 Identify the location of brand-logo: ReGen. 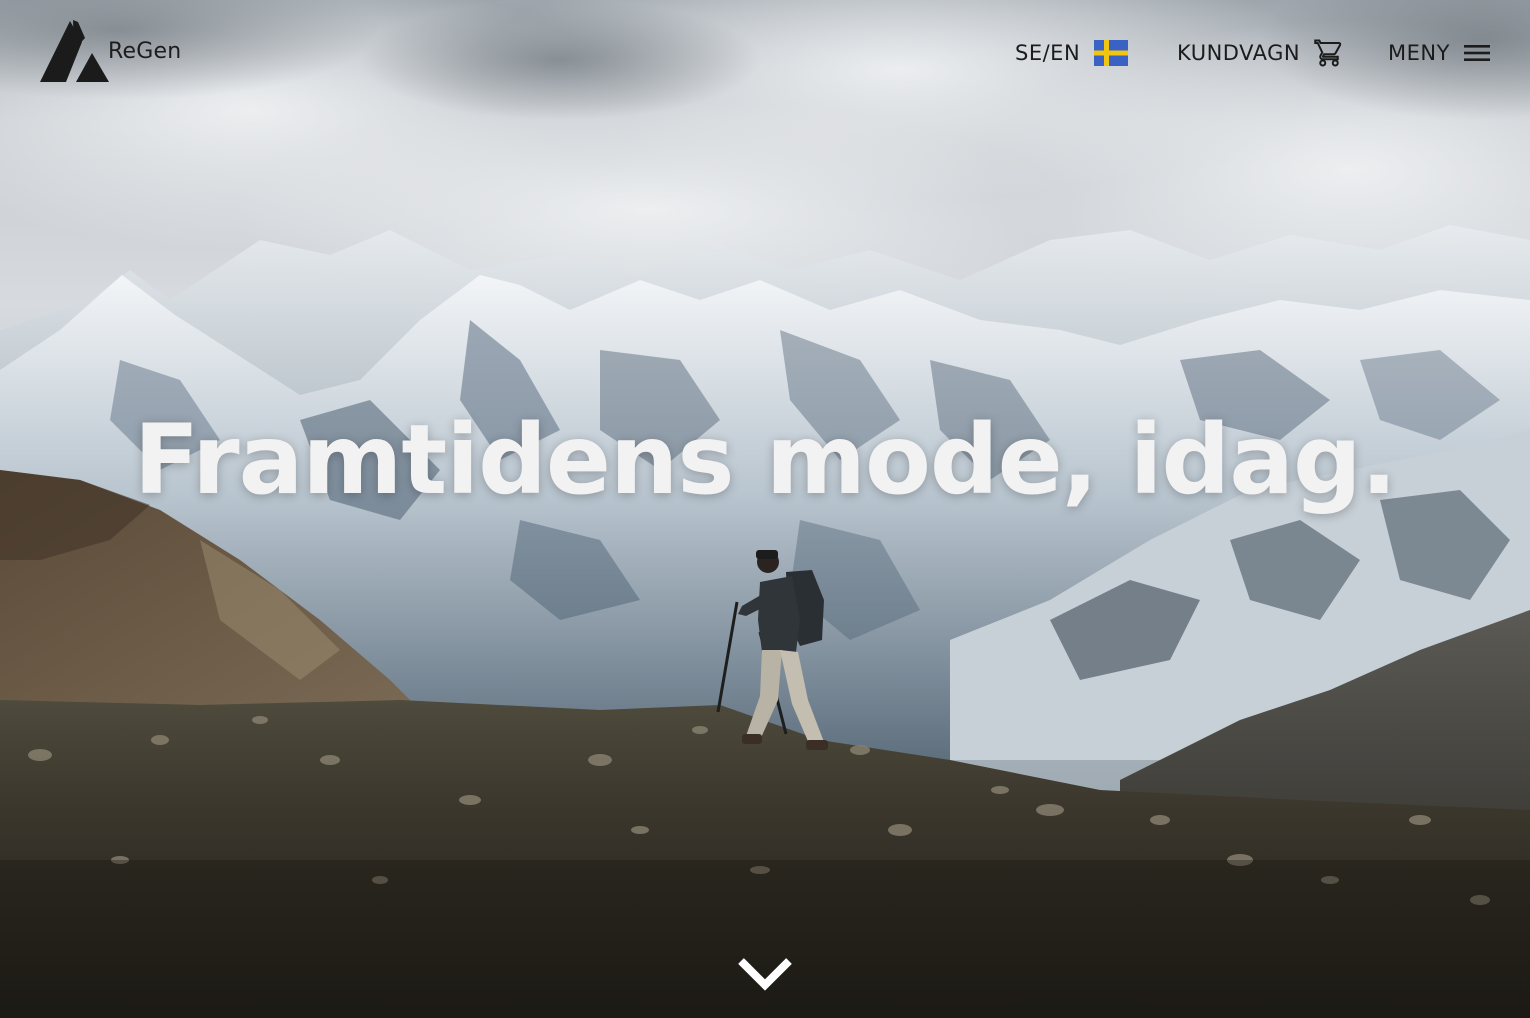
(110, 52).